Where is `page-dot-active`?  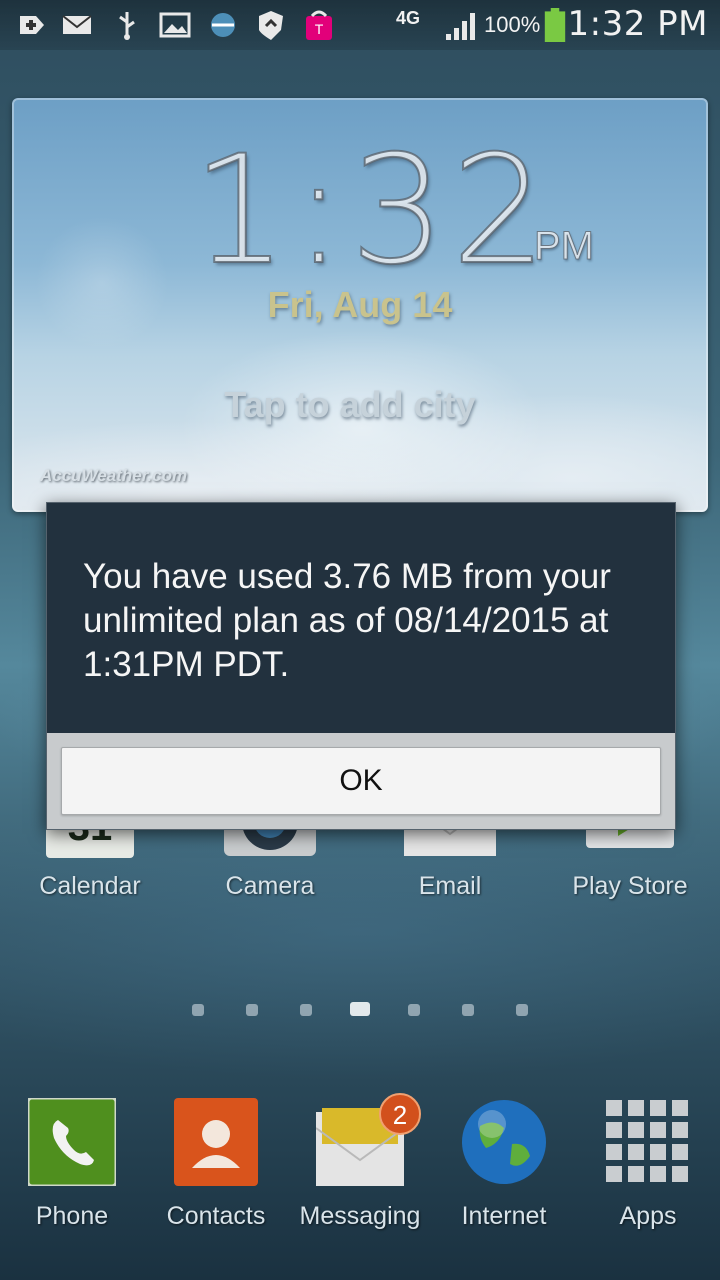
page-dot-active is located at coordinates (360, 1009).